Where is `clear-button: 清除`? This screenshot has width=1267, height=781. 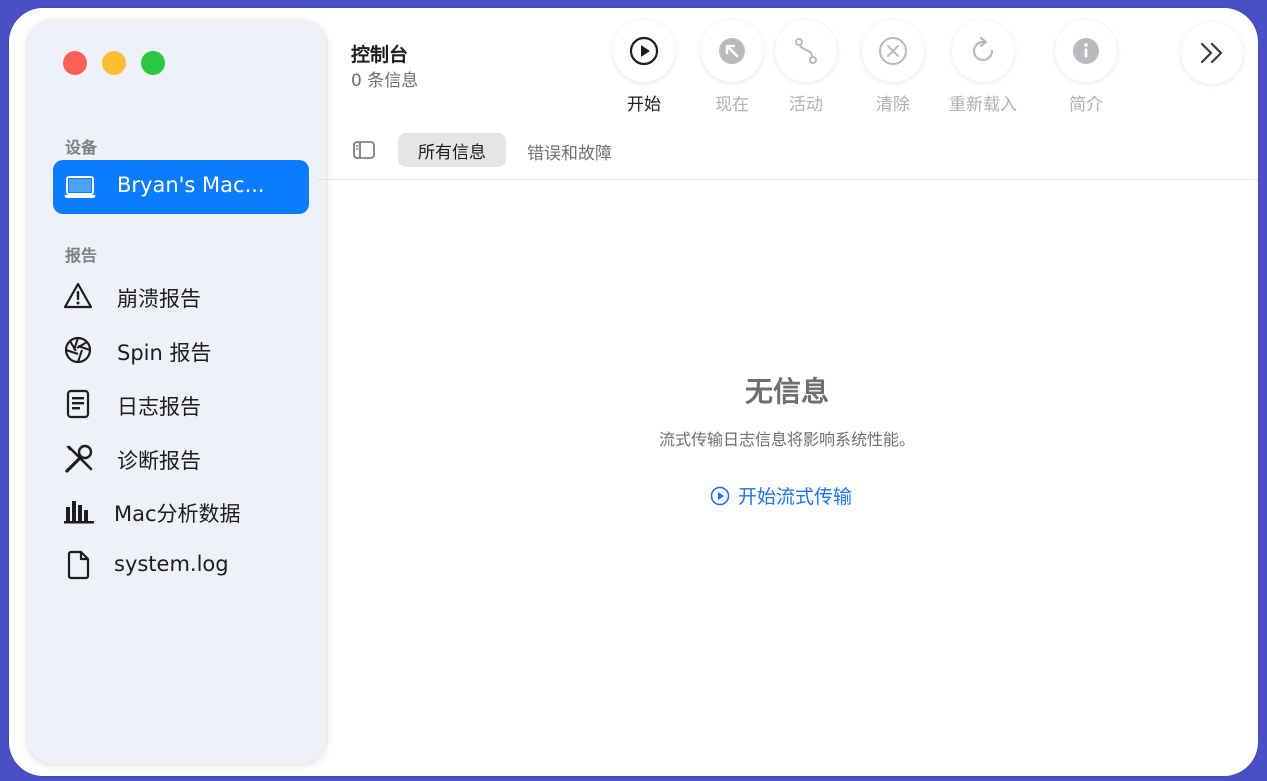 clear-button: 清除 is located at coordinates (893, 67).